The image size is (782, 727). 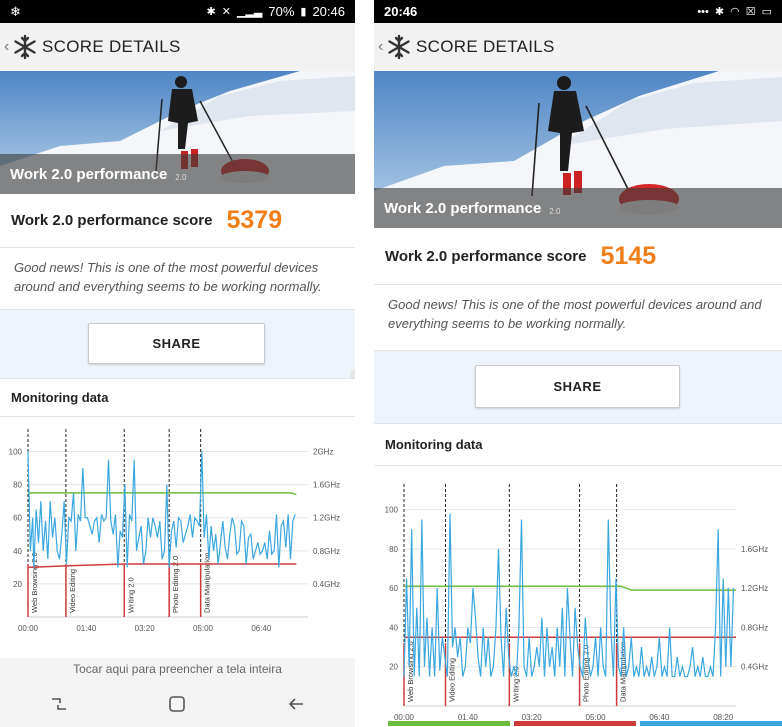 I want to click on score-value: 5145, so click(x=628, y=255).